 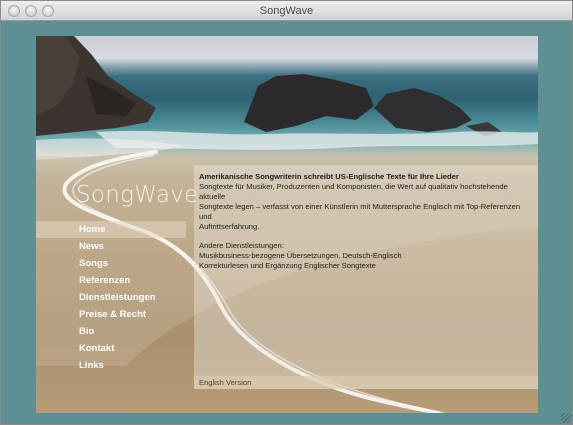 I want to click on minimize-window-button, so click(x=31, y=11).